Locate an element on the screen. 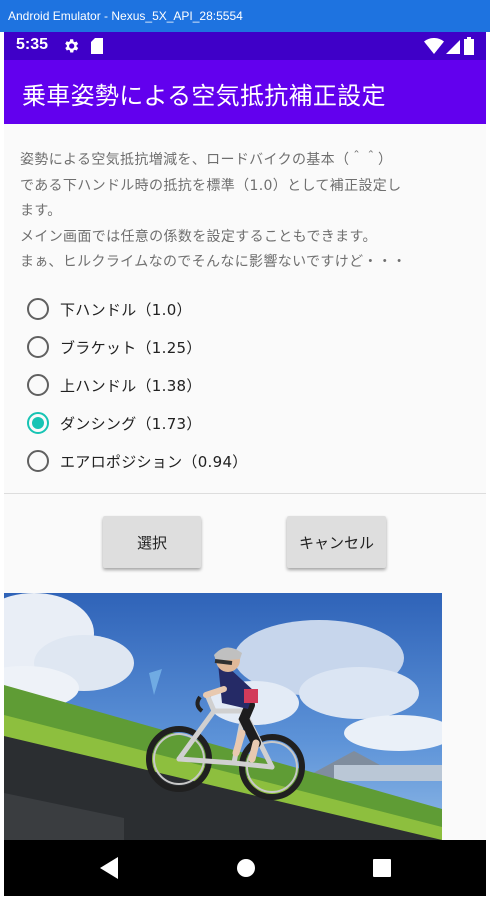 The height and width of the screenshot is (900, 490). description-line: まぁ、ヒルクライムなのでそんなに影響ないですけど・・・ is located at coordinates (213, 262).